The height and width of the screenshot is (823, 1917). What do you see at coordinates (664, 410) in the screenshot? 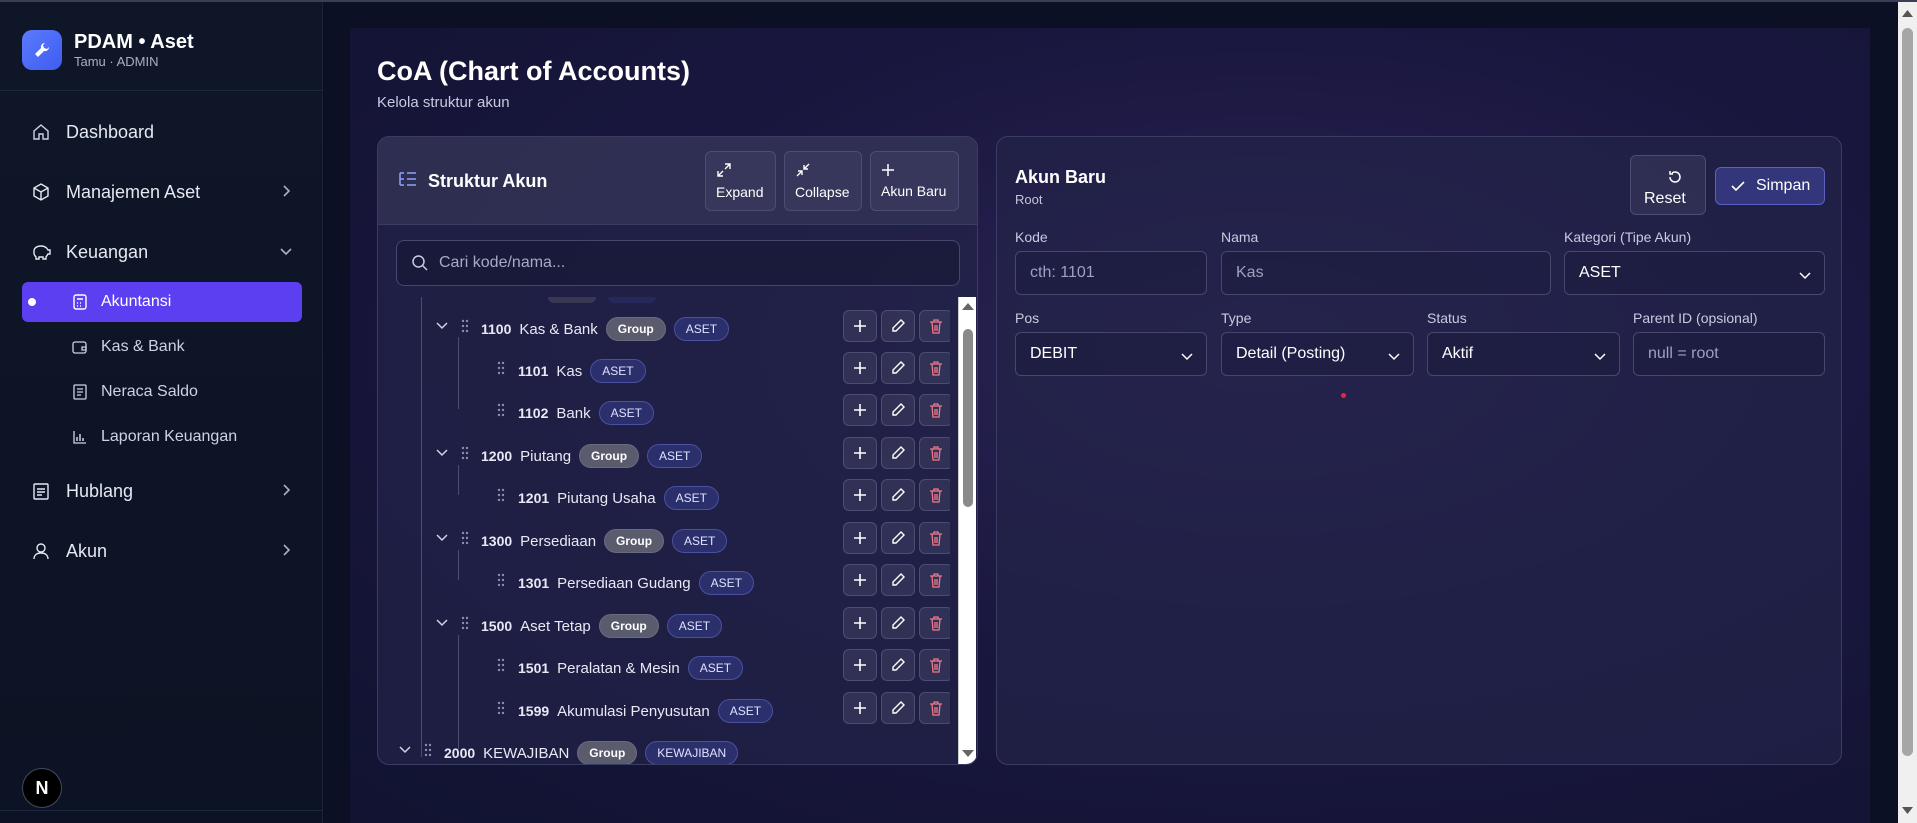
I see `tree-row: 1102 Bank ASET` at bounding box center [664, 410].